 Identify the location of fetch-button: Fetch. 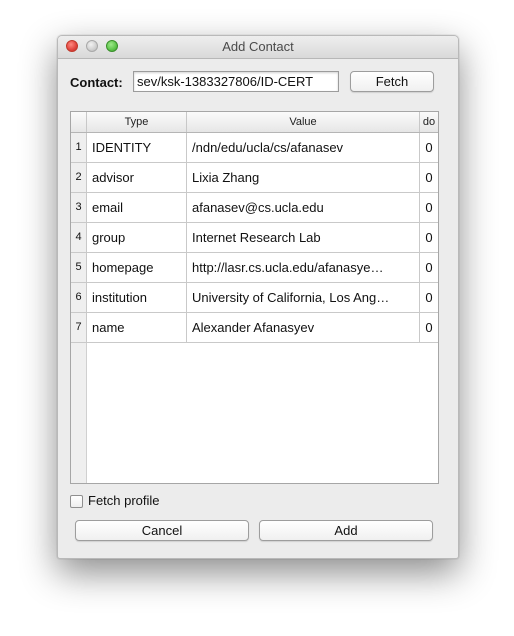
(392, 81).